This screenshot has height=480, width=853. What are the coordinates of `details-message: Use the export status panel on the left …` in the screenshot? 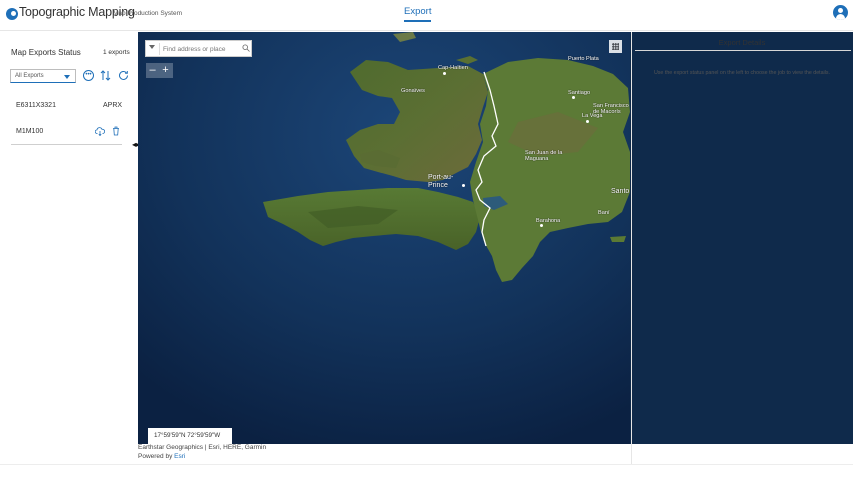 It's located at (742, 73).